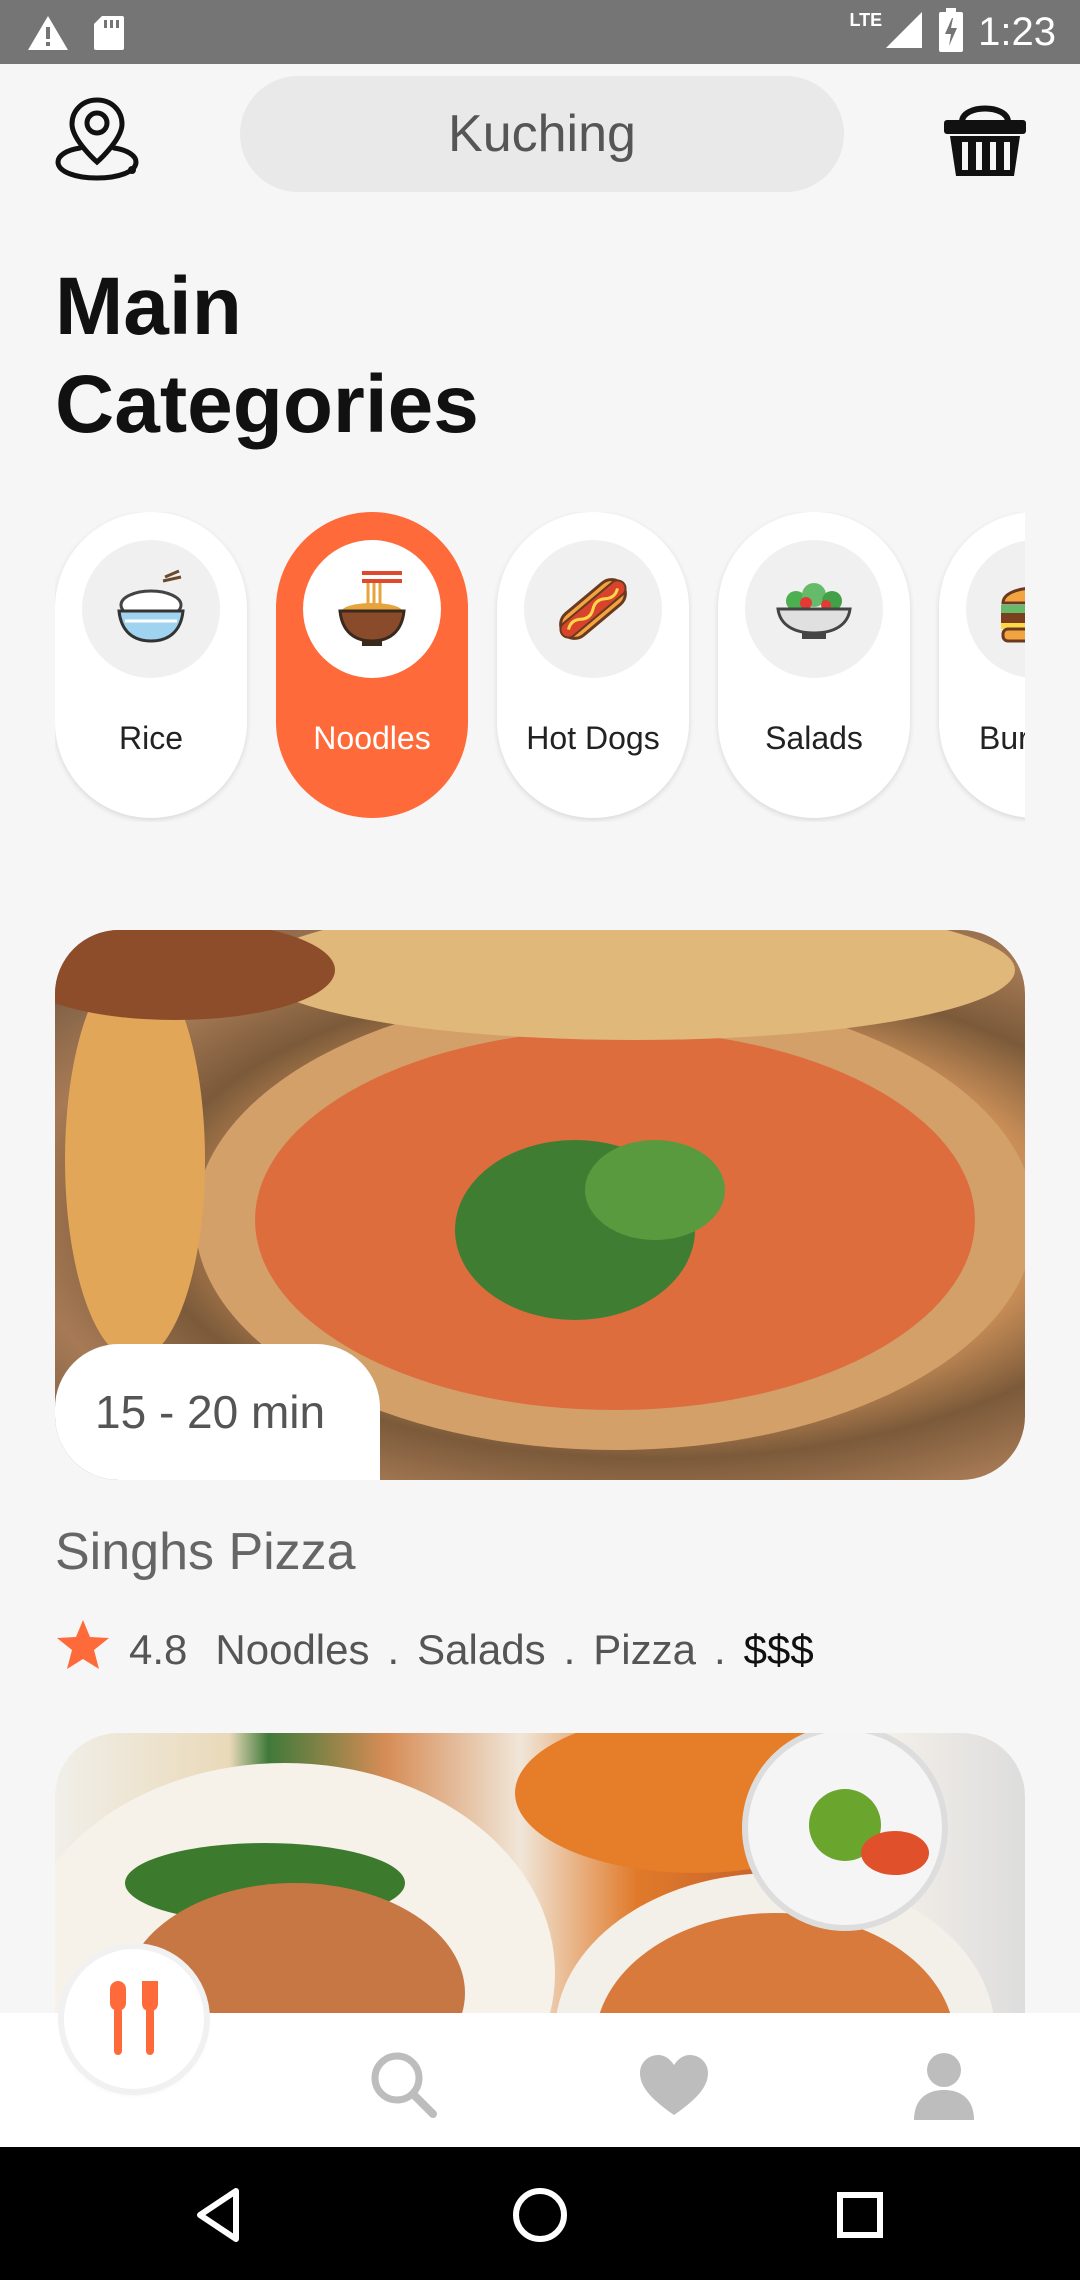  I want to click on sd-card-icon, so click(109, 35).